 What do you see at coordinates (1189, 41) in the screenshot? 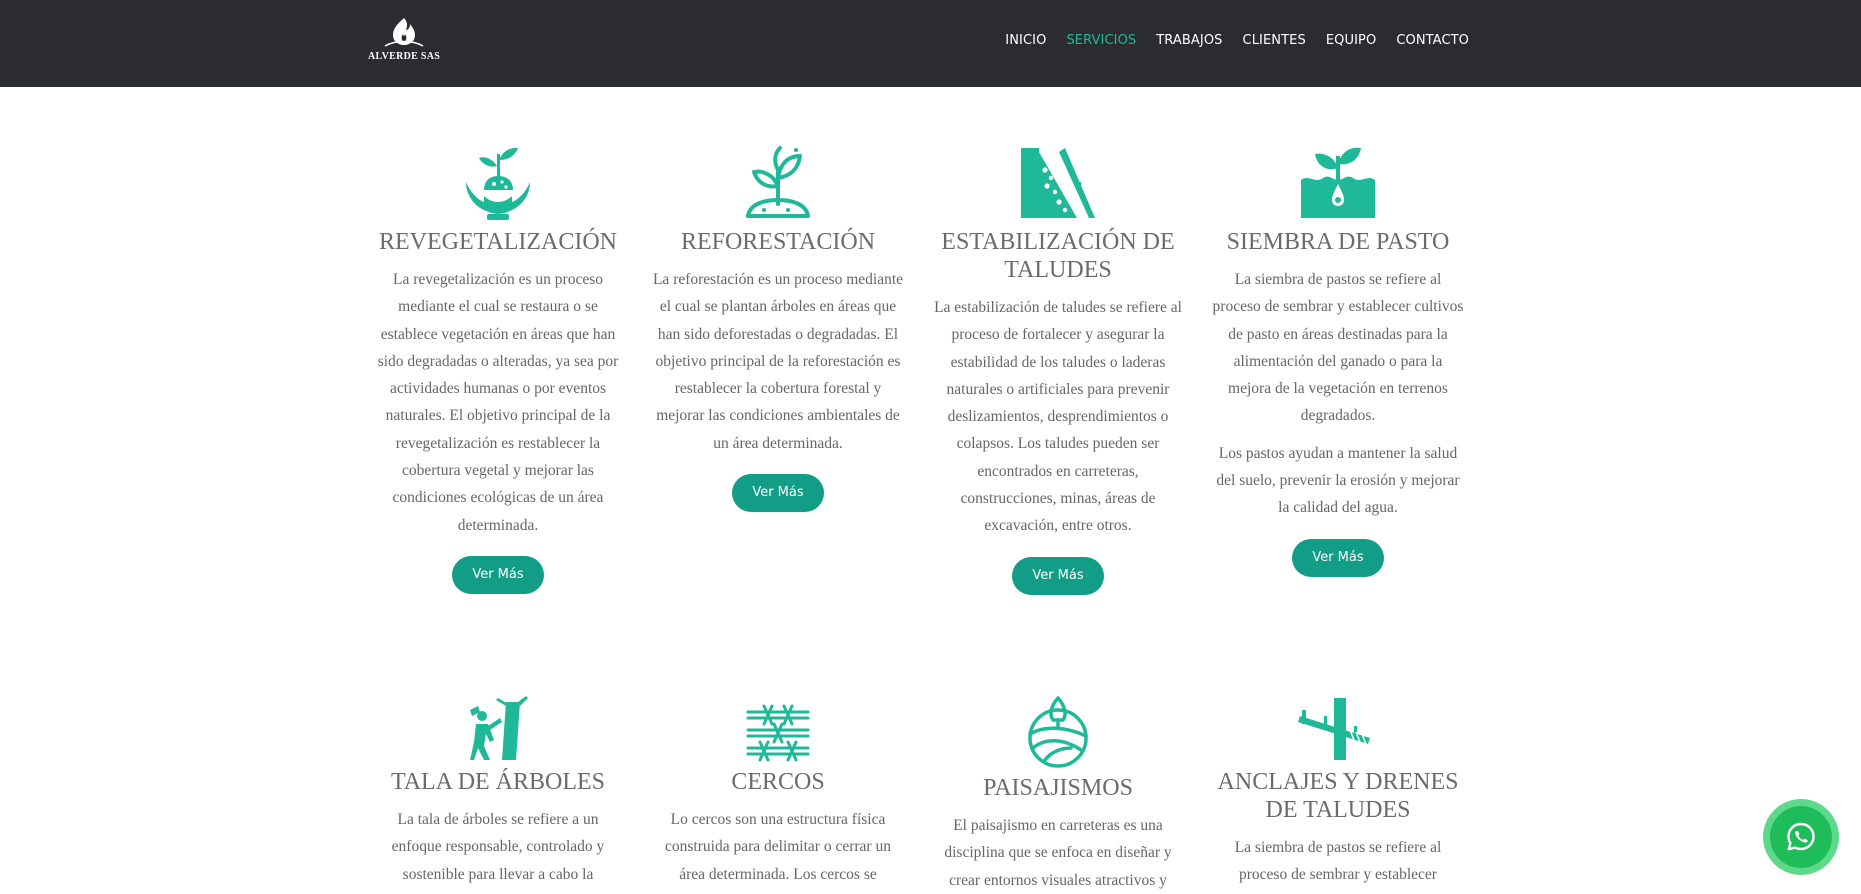
I see `nav-trabajos: TRABAJOS` at bounding box center [1189, 41].